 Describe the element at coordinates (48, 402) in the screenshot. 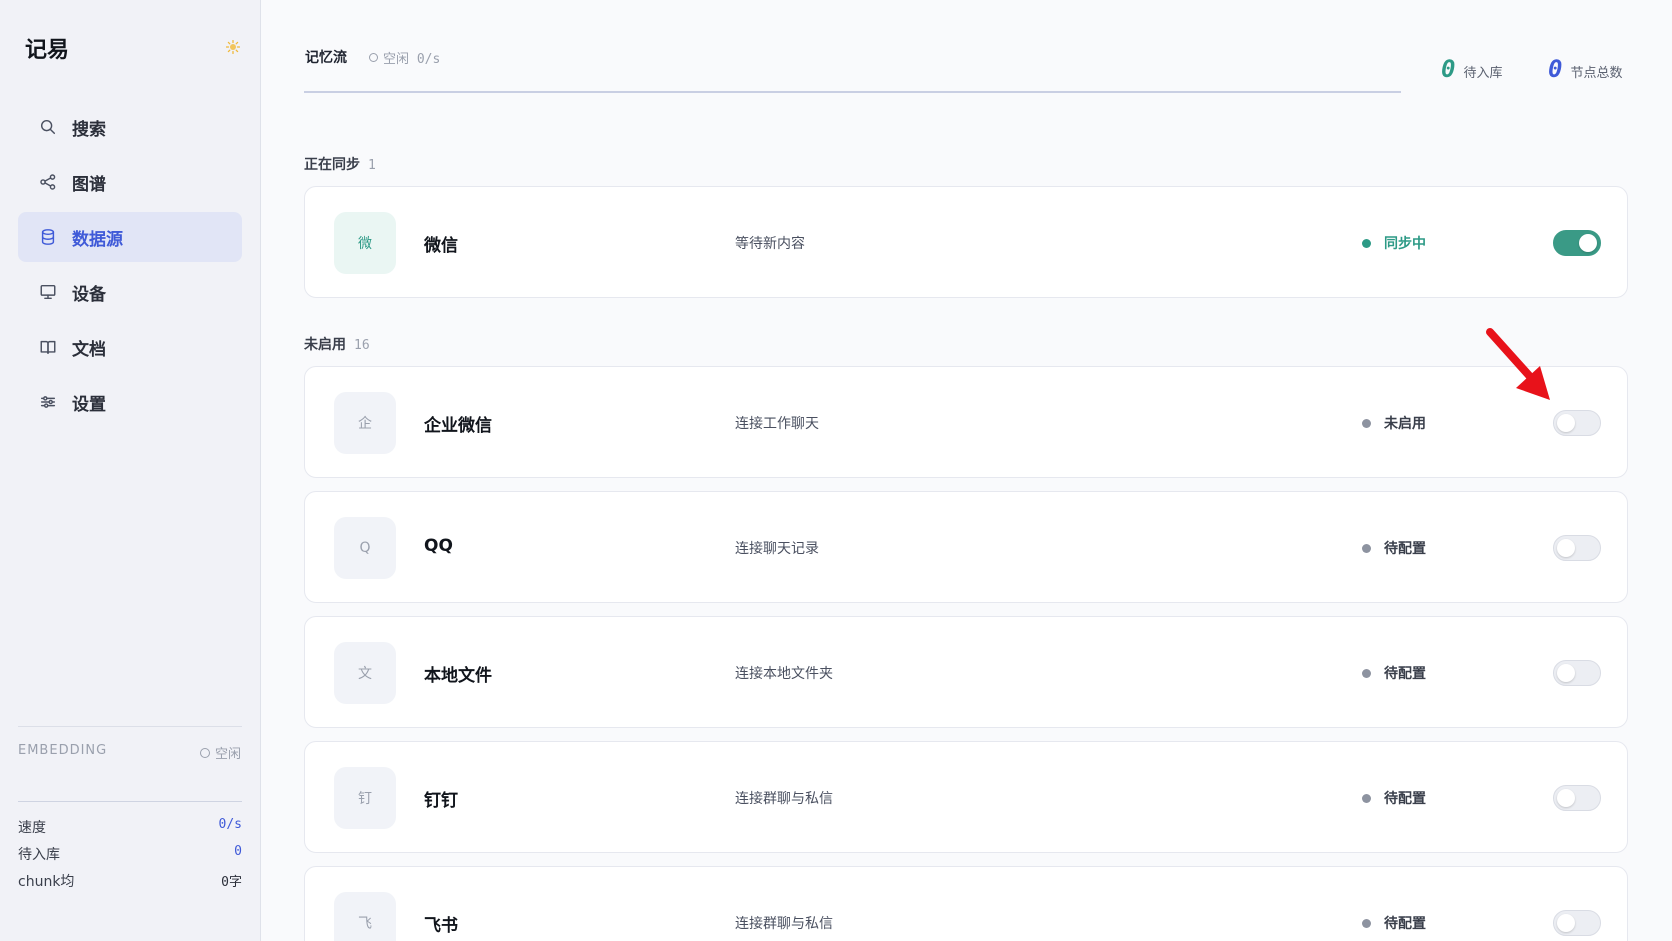

I see `sliders-icon` at that location.